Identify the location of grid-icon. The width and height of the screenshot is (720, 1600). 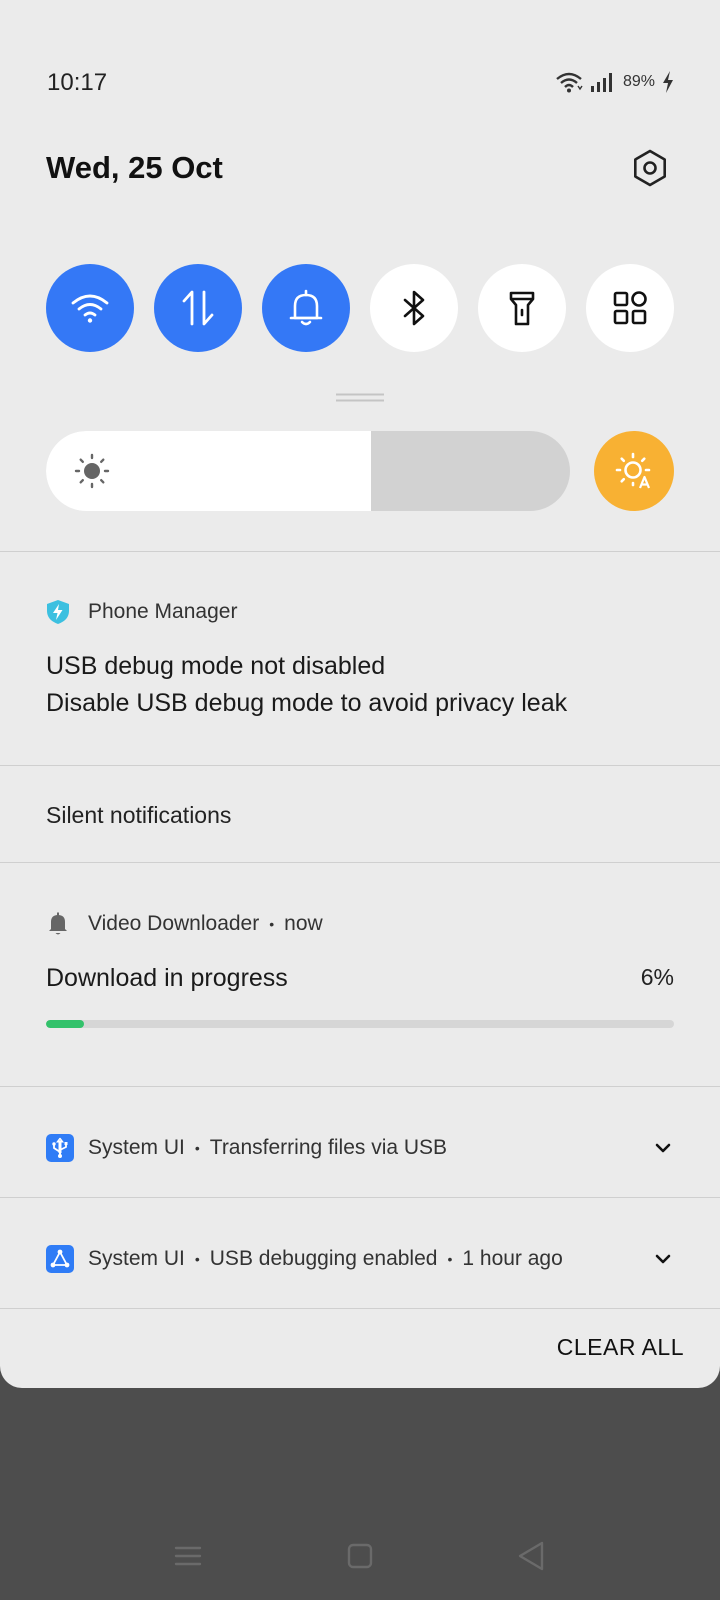
(630, 308).